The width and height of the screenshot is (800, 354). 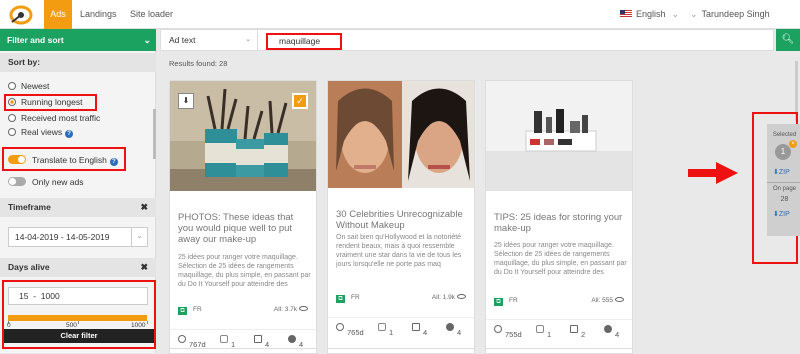 I want to click on sort-option-label: Newest, so click(x=35, y=86).